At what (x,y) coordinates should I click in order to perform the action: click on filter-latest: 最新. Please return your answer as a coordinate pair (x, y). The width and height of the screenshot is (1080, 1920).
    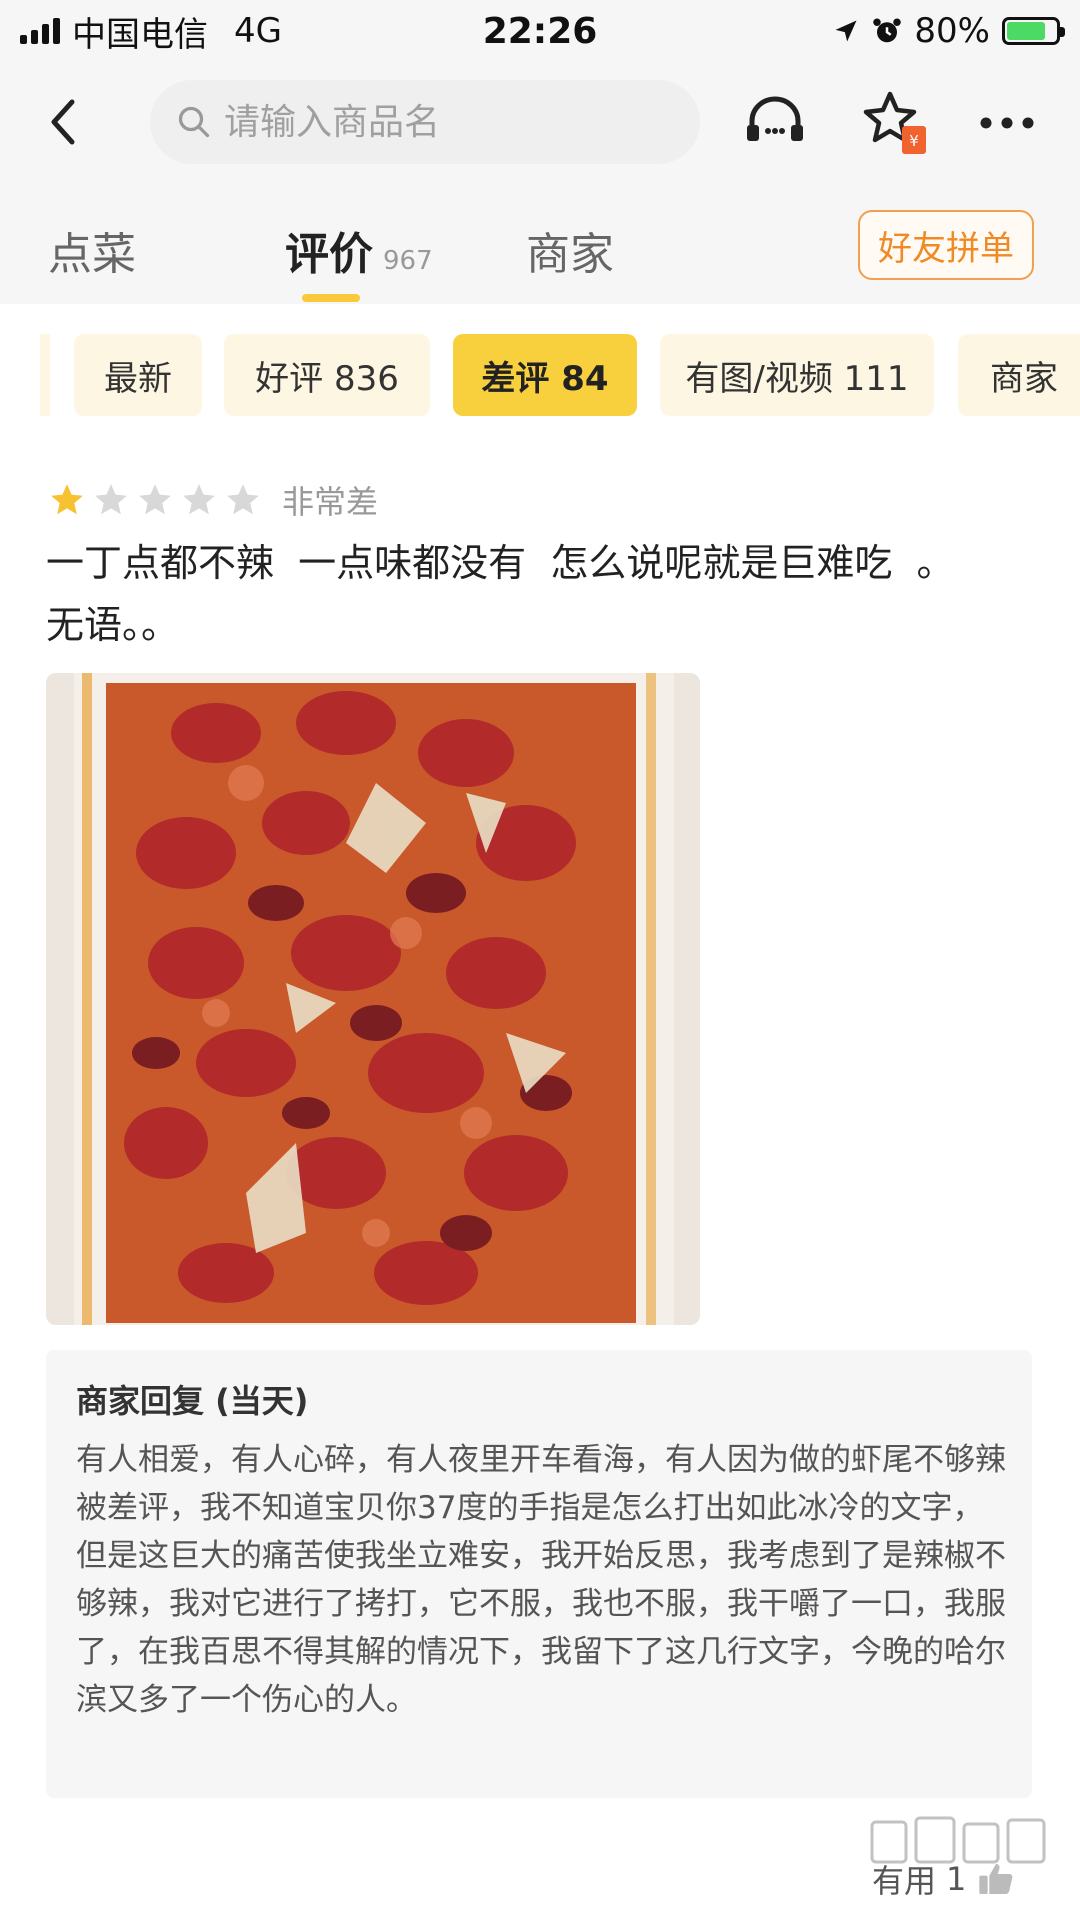
    Looking at the image, I should click on (138, 375).